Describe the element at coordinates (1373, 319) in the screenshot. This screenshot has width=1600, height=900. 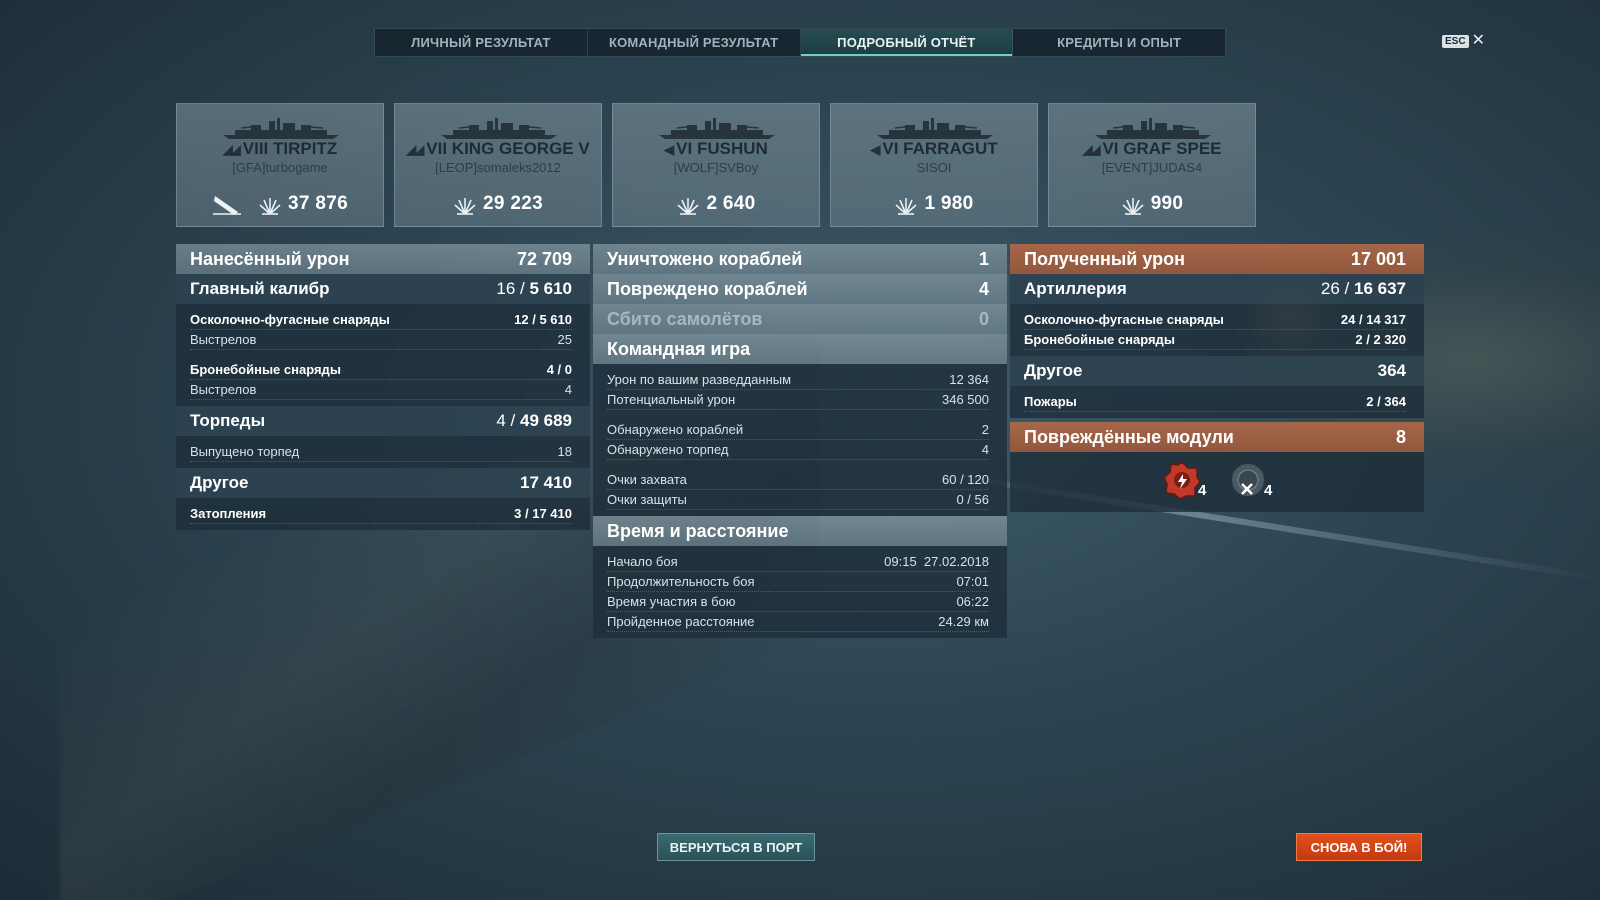
I see `received-he-value: 24 / 14 317` at that location.